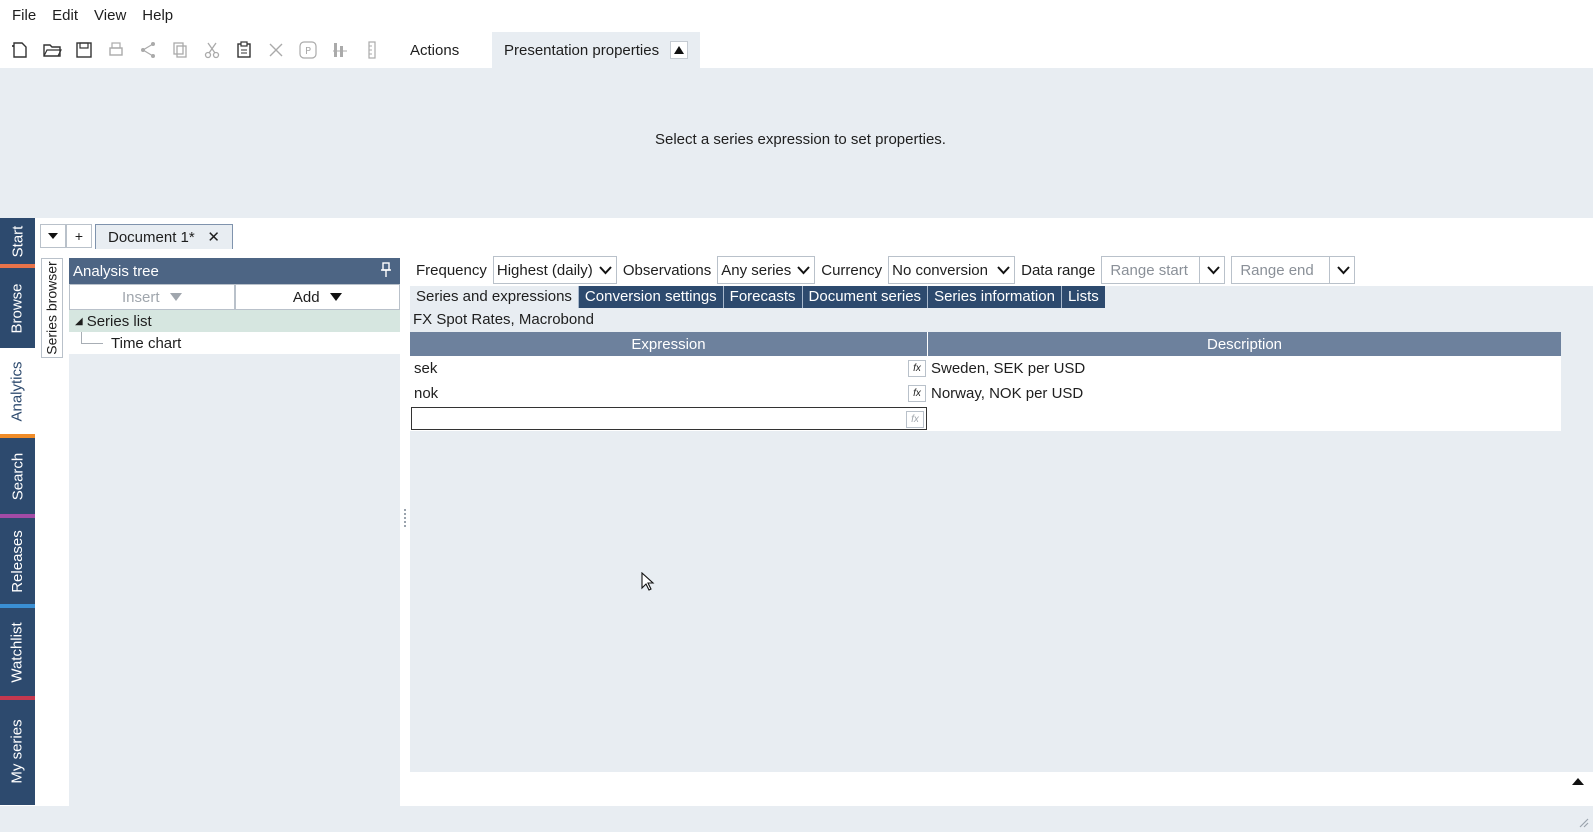  What do you see at coordinates (1163, 270) in the screenshot?
I see `range-start-select: Range start` at bounding box center [1163, 270].